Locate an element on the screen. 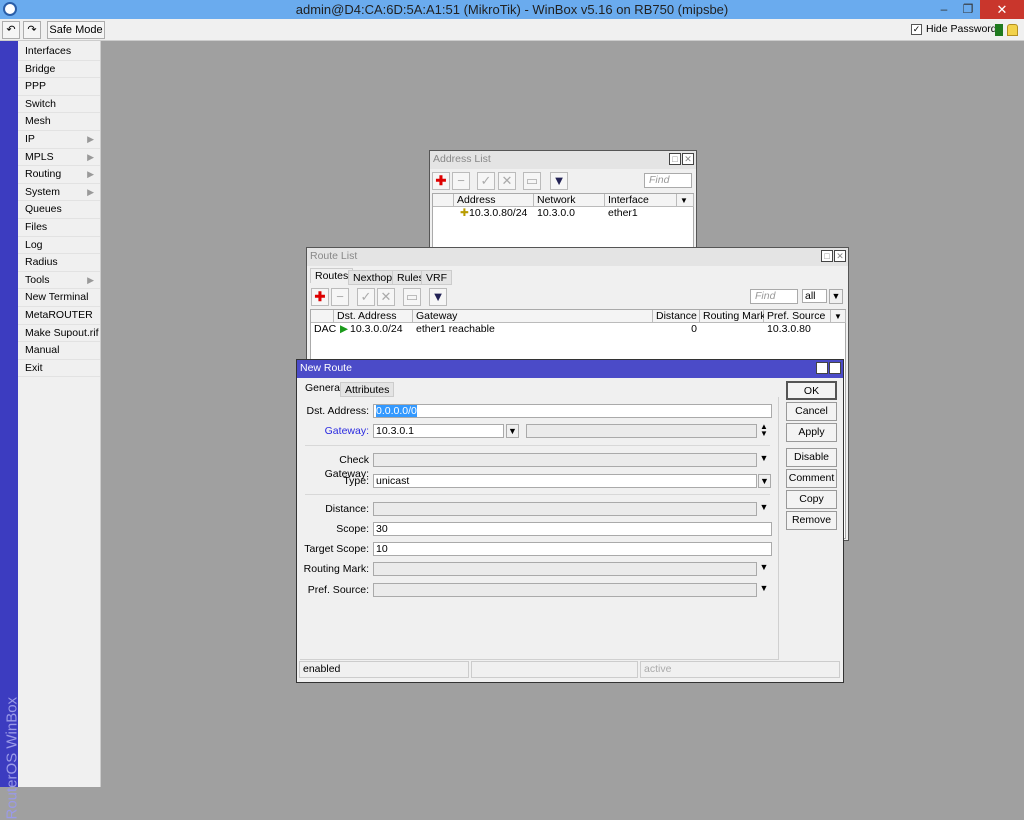  sidebar-item-interfaces: Interfaces is located at coordinates (59, 52).